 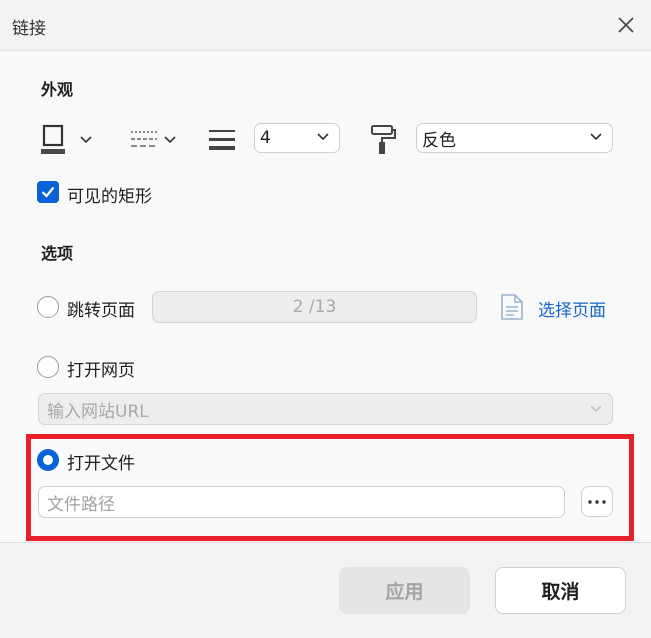 I want to click on apply-button: 应用, so click(x=404, y=590).